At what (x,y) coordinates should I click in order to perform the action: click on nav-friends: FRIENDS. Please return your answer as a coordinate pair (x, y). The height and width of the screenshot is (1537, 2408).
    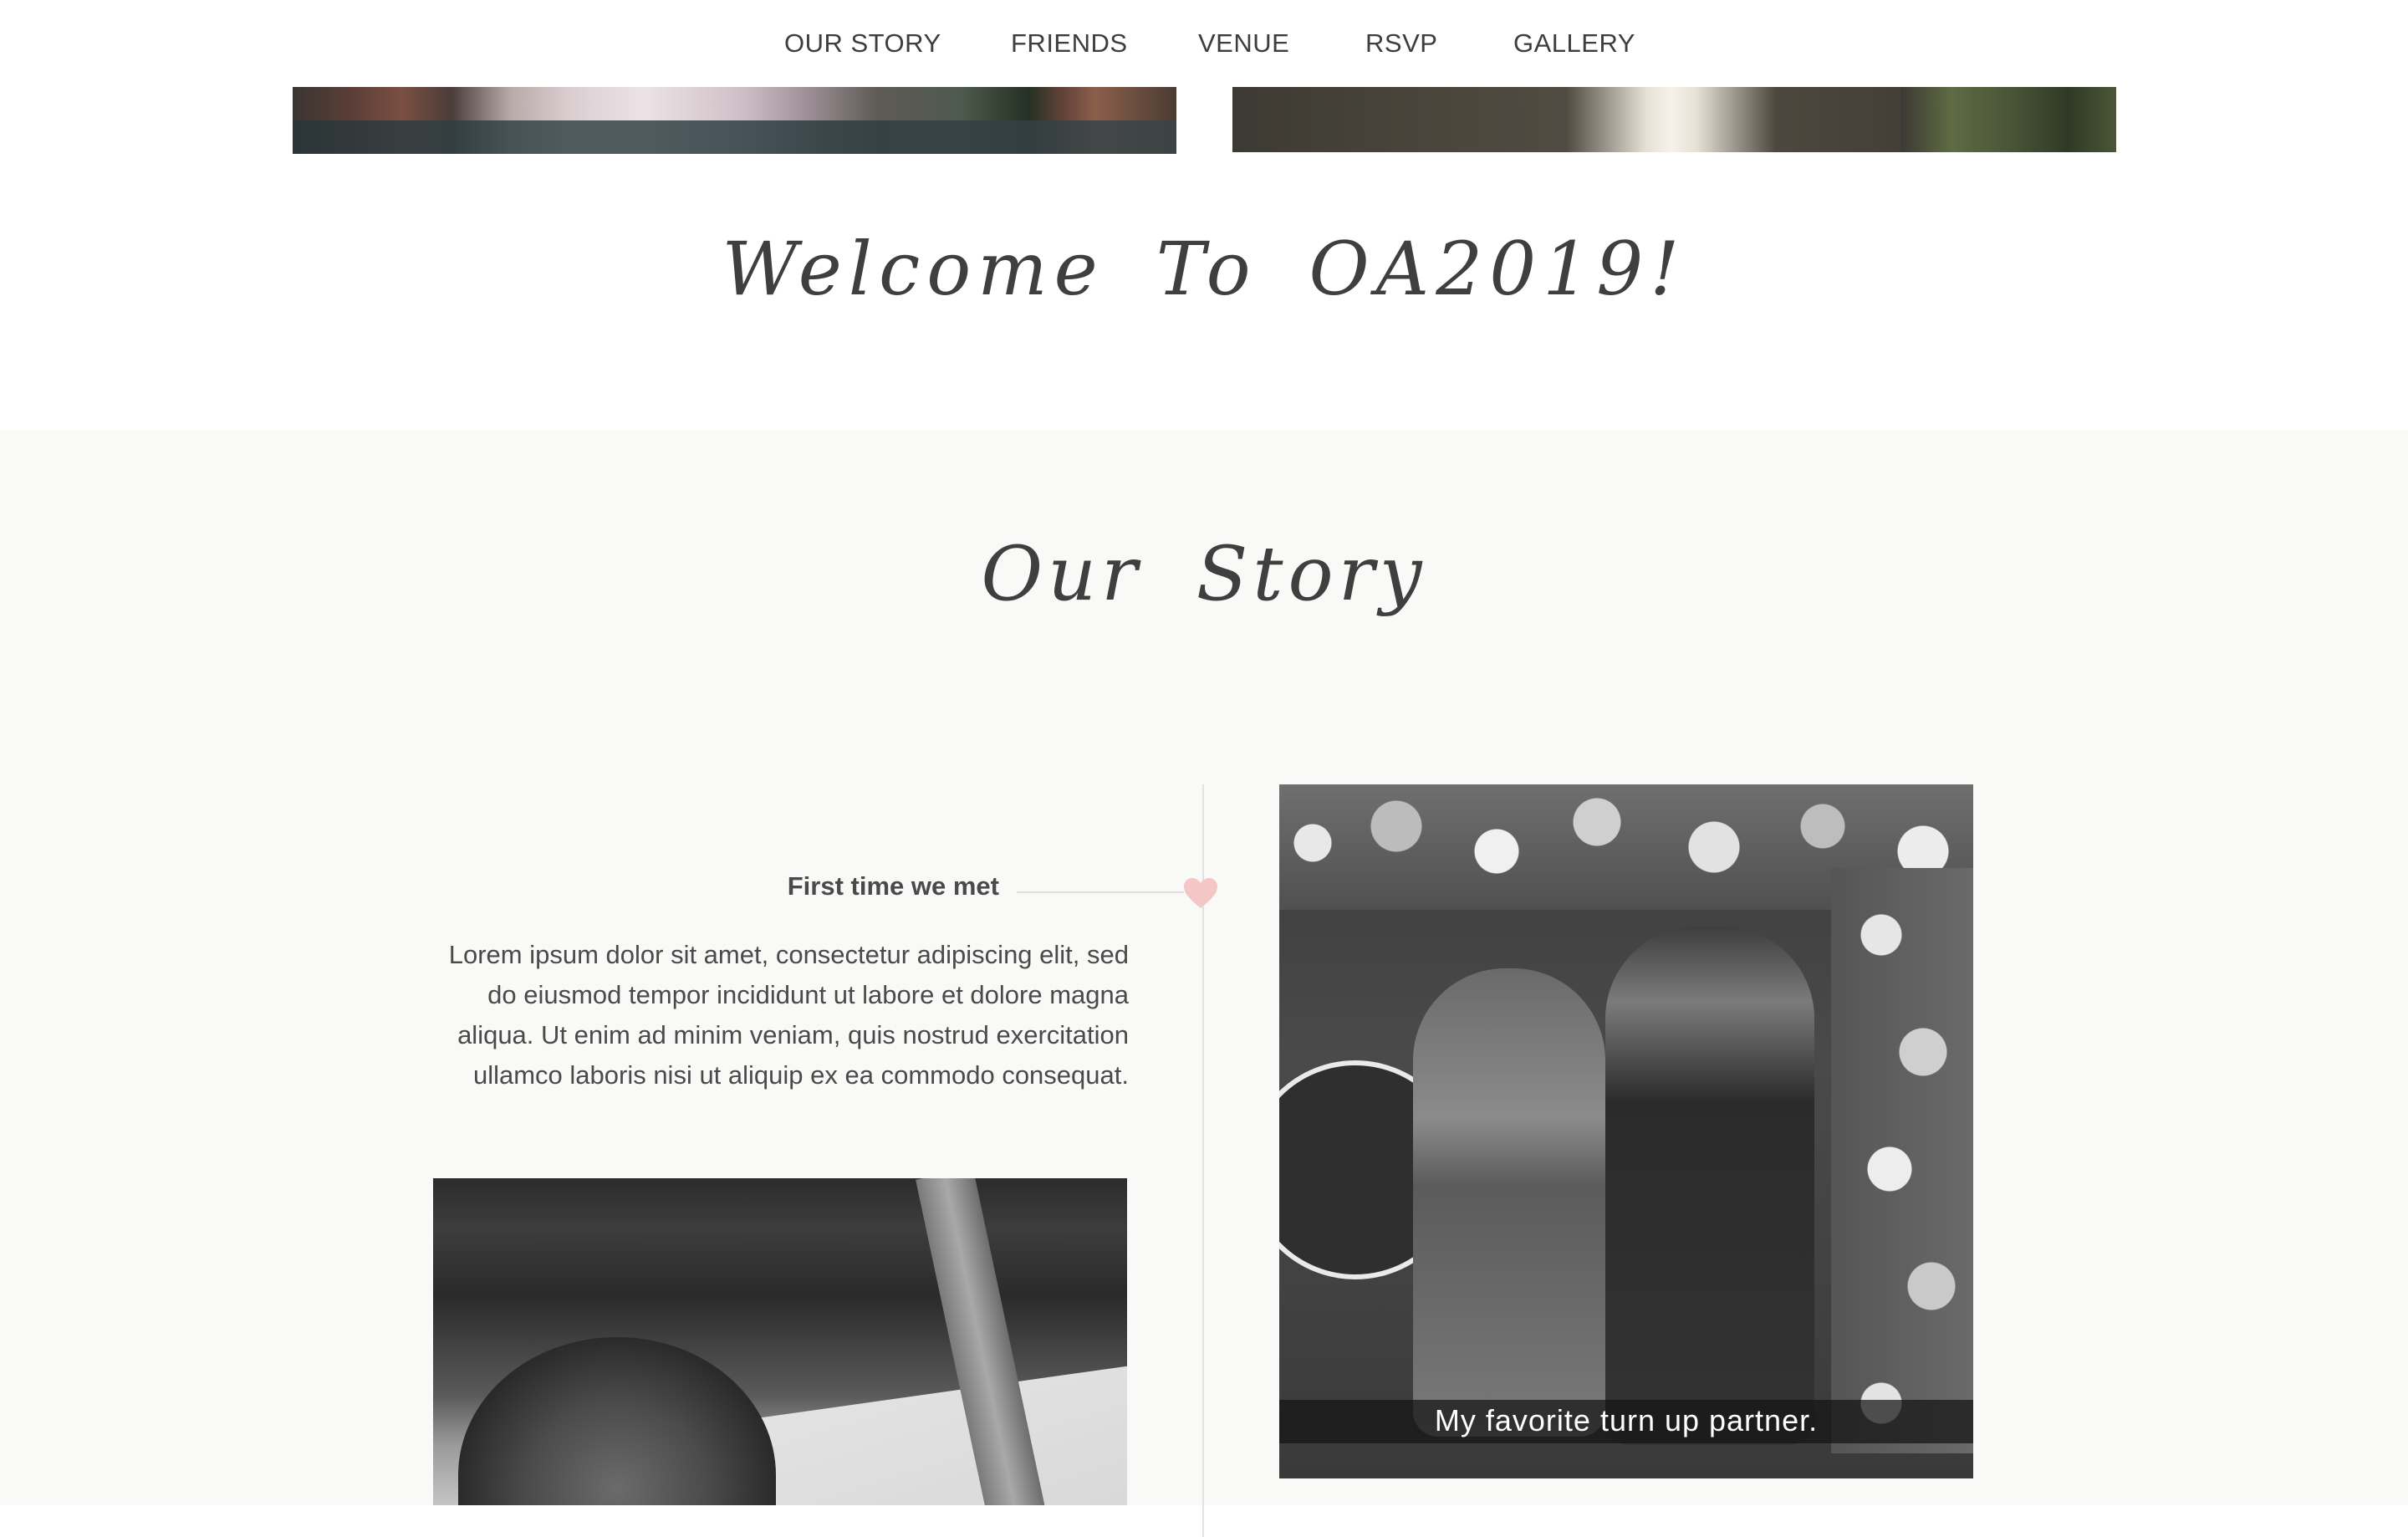
    Looking at the image, I should click on (1069, 43).